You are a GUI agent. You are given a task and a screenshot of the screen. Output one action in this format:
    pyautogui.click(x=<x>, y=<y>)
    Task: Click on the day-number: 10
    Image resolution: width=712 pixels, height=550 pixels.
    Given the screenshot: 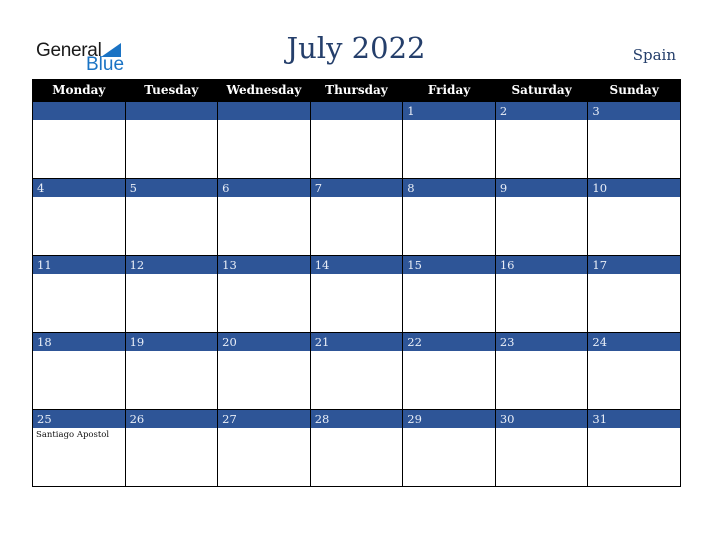 What is the action you would take?
    pyautogui.click(x=634, y=188)
    